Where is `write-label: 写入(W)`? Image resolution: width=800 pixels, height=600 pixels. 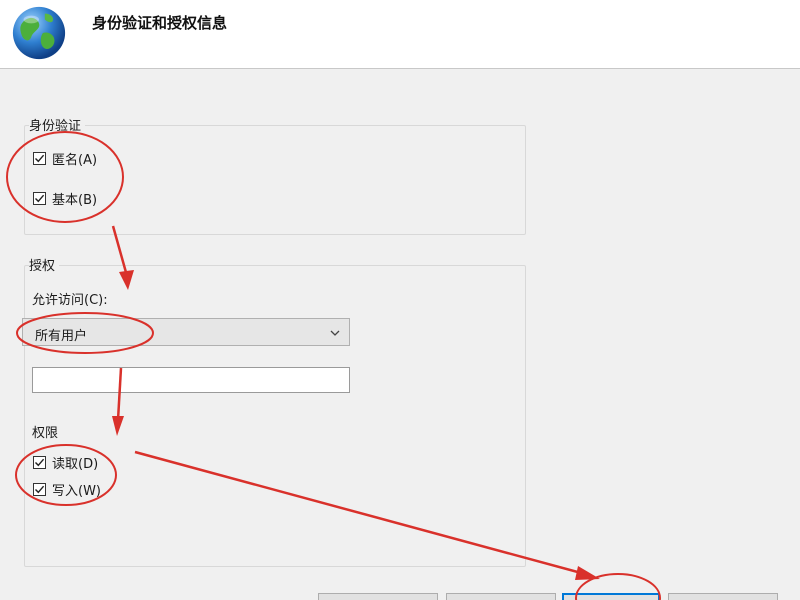
write-label: 写入(W) is located at coordinates (76, 491).